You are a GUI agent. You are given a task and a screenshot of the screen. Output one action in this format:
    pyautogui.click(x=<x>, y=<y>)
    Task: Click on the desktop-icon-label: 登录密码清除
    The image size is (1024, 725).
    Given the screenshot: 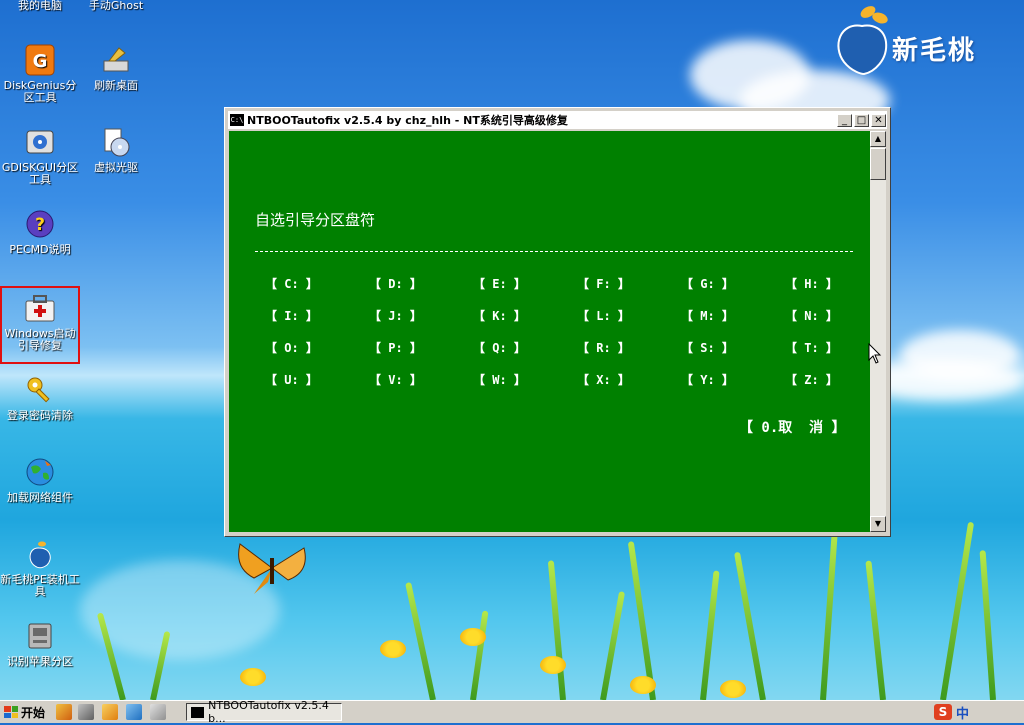 What is the action you would take?
    pyautogui.click(x=40, y=415)
    